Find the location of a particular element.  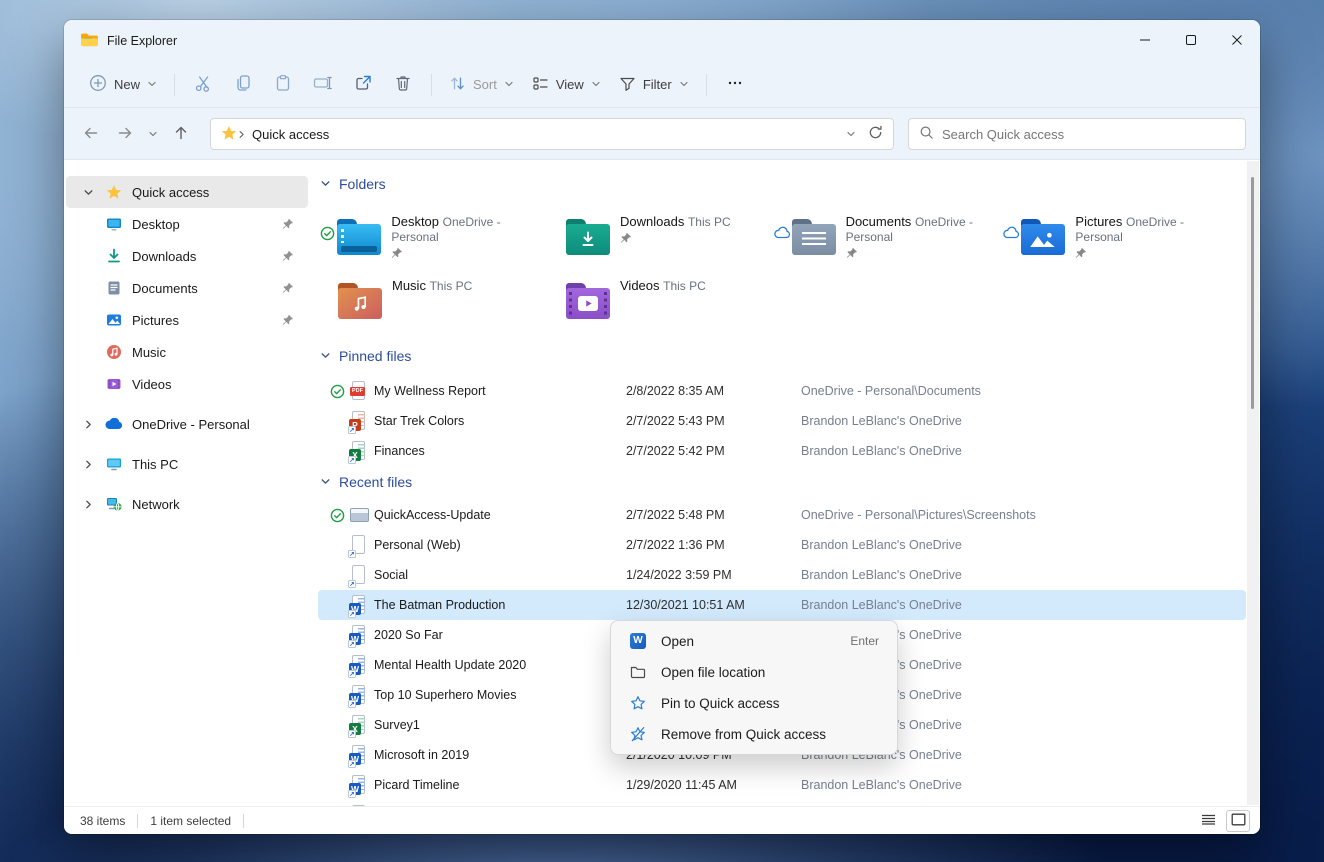

back-button is located at coordinates (91, 134).